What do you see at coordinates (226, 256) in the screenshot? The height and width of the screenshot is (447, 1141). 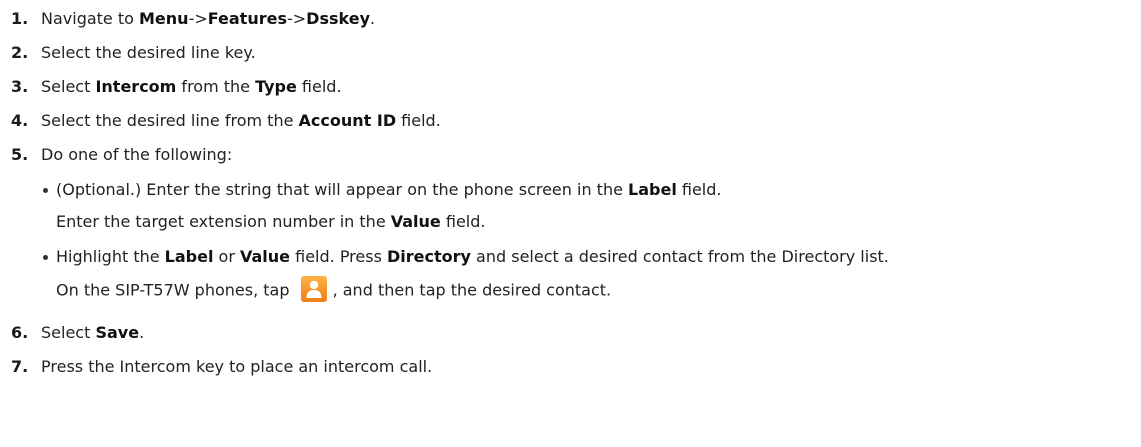 I see `bullet-text-part: or` at bounding box center [226, 256].